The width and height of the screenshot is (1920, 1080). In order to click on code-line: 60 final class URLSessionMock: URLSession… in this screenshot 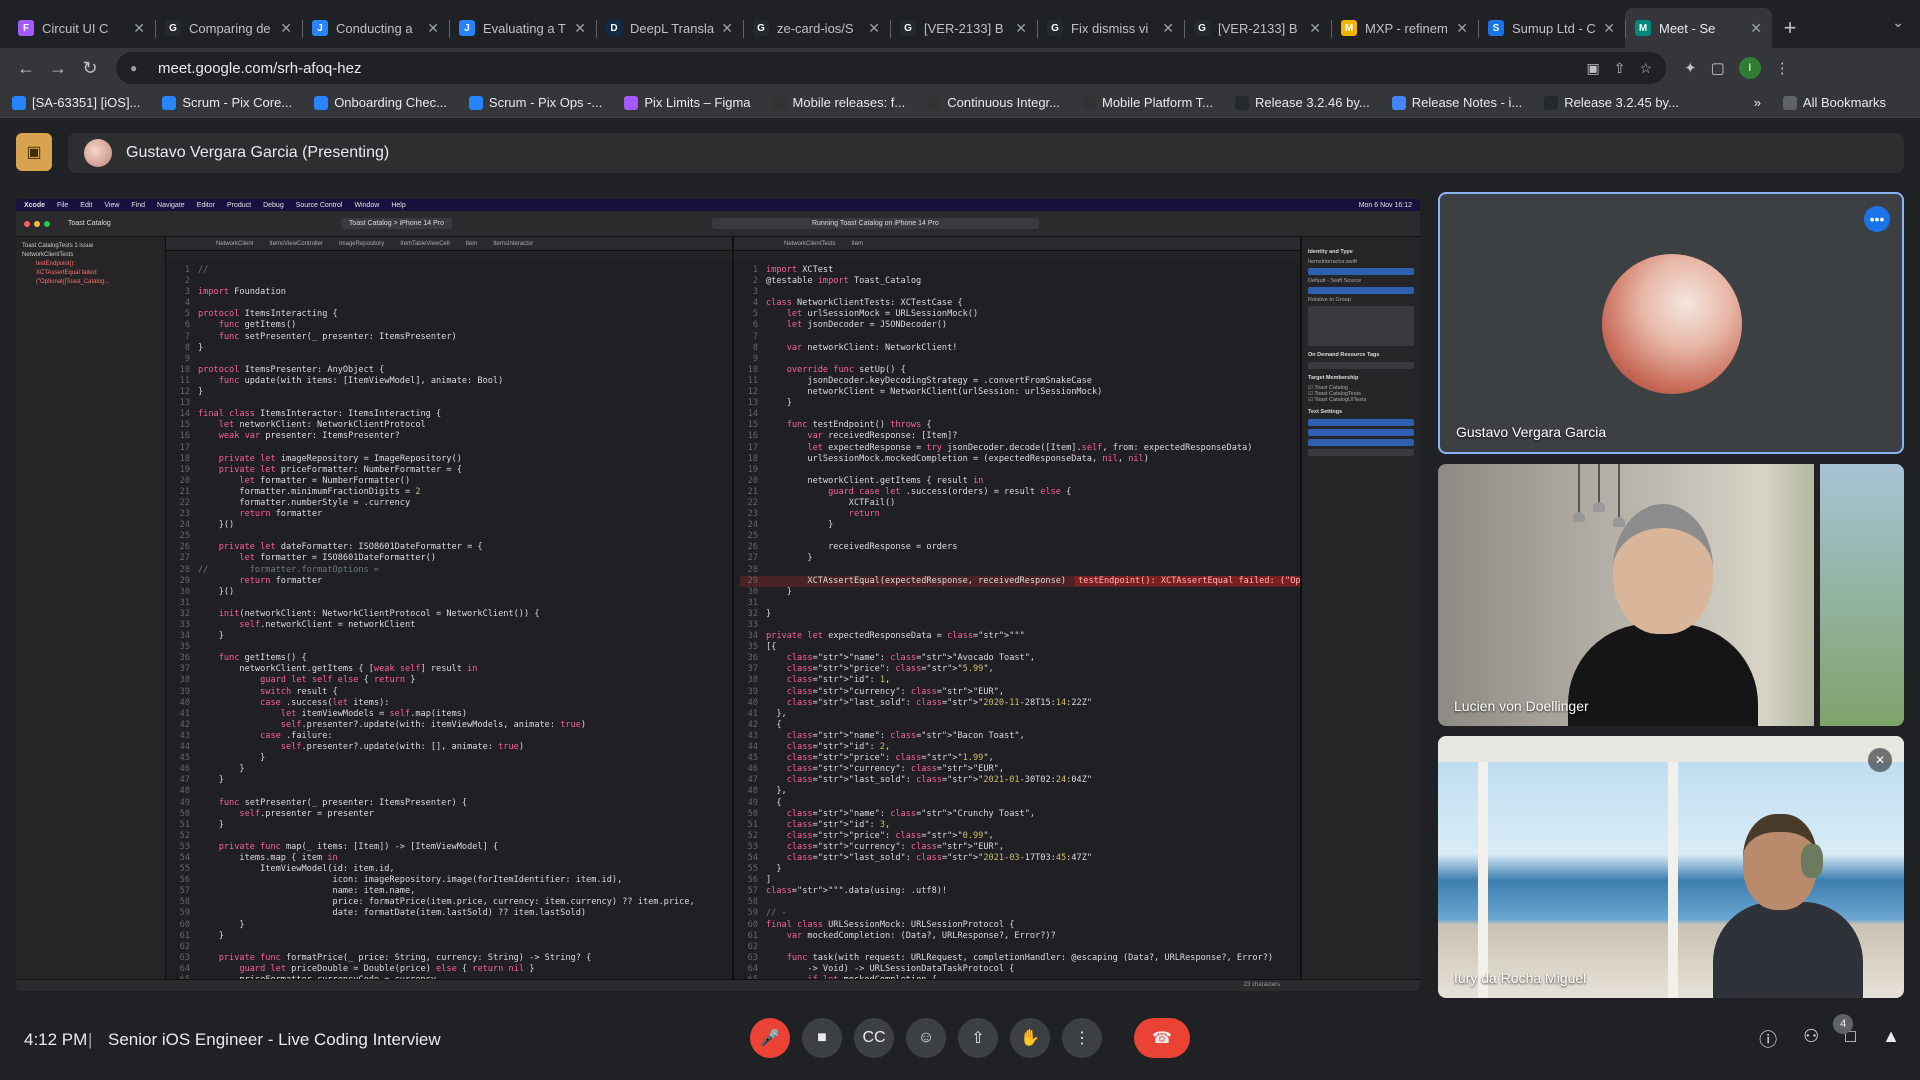, I will do `click(1020, 925)`.